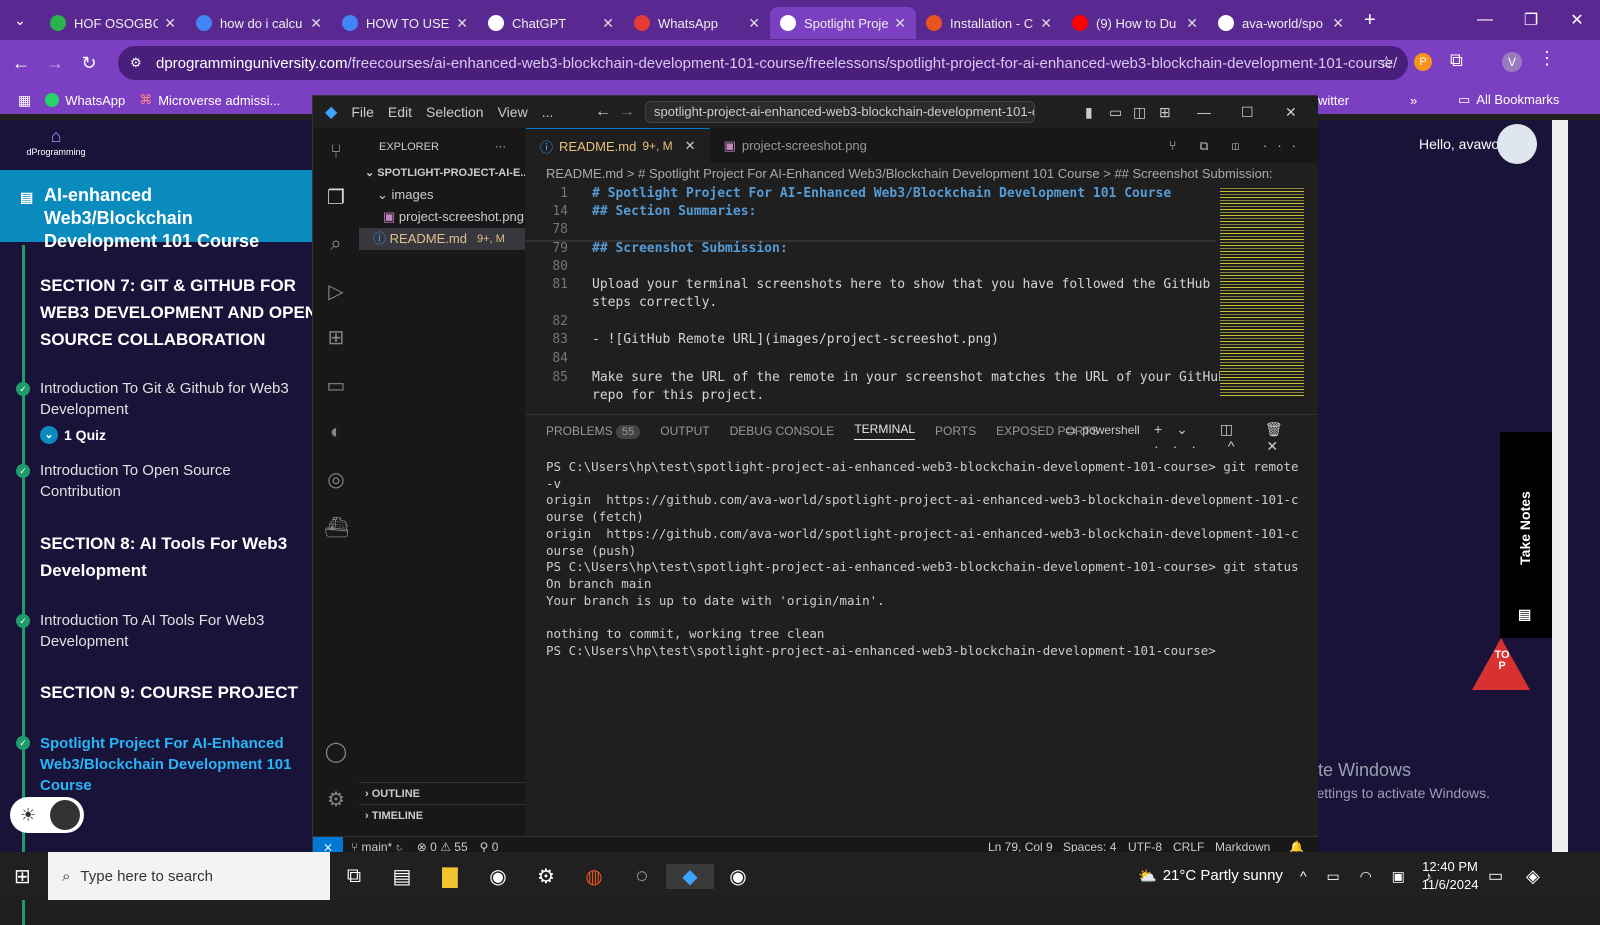  What do you see at coordinates (336, 480) in the screenshot?
I see `edge-icon: ◎` at bounding box center [336, 480].